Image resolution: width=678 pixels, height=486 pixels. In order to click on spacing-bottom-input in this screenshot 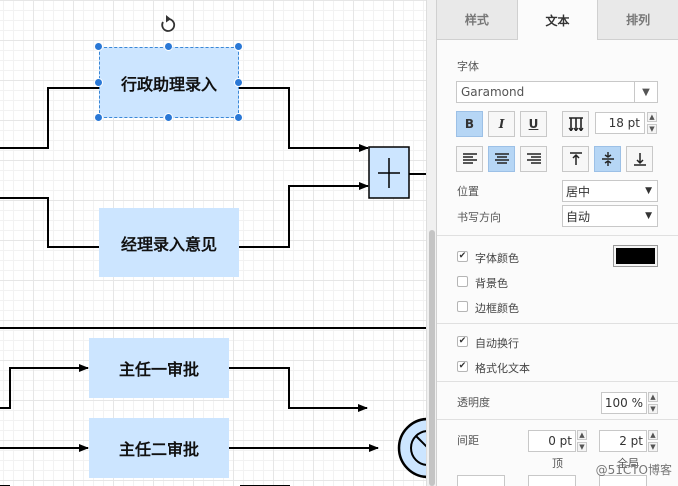, I will do `click(552, 480)`.